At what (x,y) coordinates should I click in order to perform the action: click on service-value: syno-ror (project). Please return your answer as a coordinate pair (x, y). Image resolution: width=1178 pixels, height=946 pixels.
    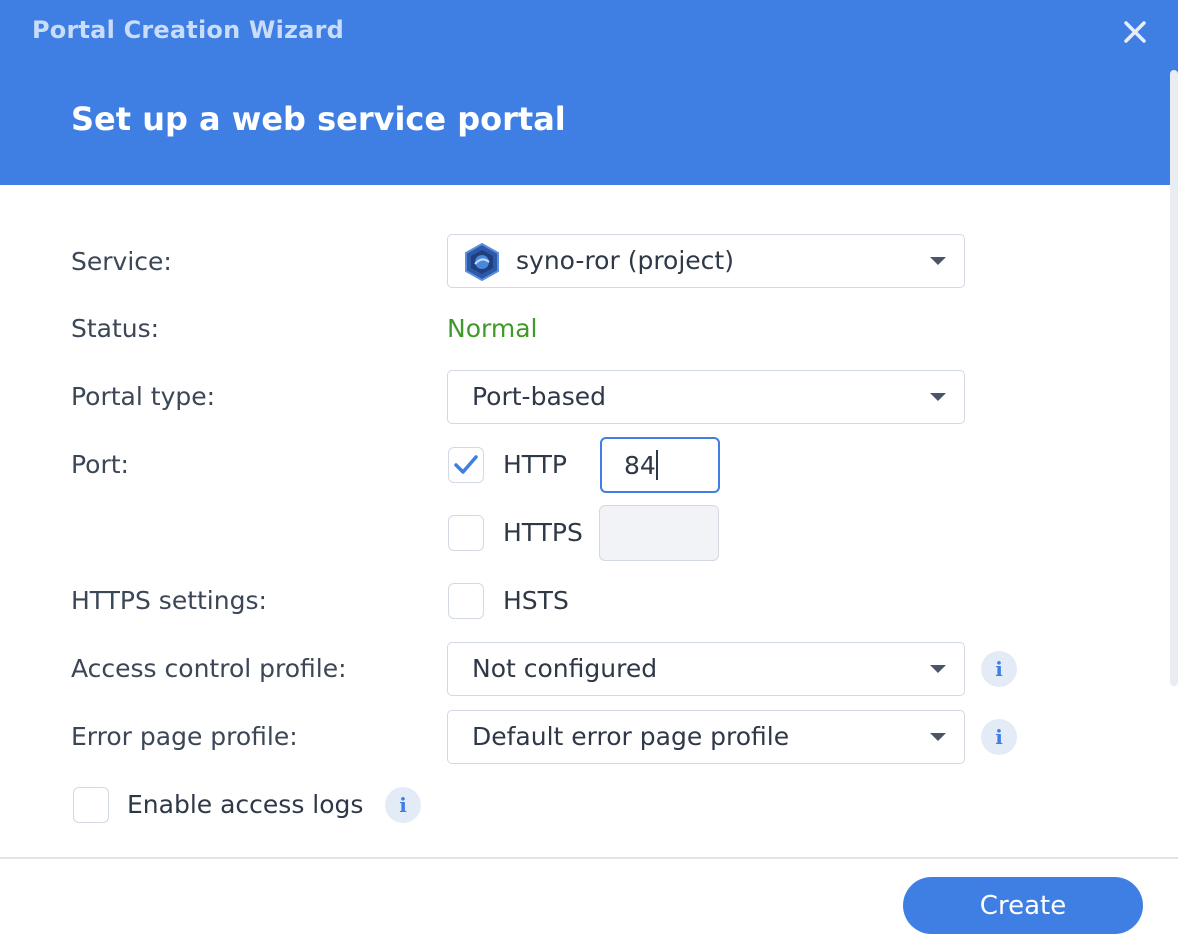
    Looking at the image, I should click on (625, 260).